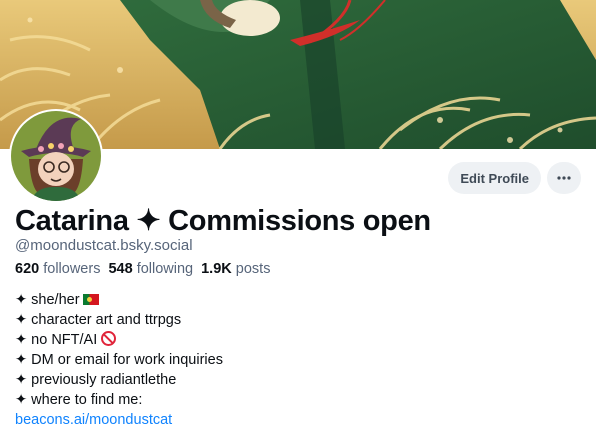 The height and width of the screenshot is (436, 596). Describe the element at coordinates (223, 221) in the screenshot. I see `display-name: Catarina ✦ Commissions open` at that location.